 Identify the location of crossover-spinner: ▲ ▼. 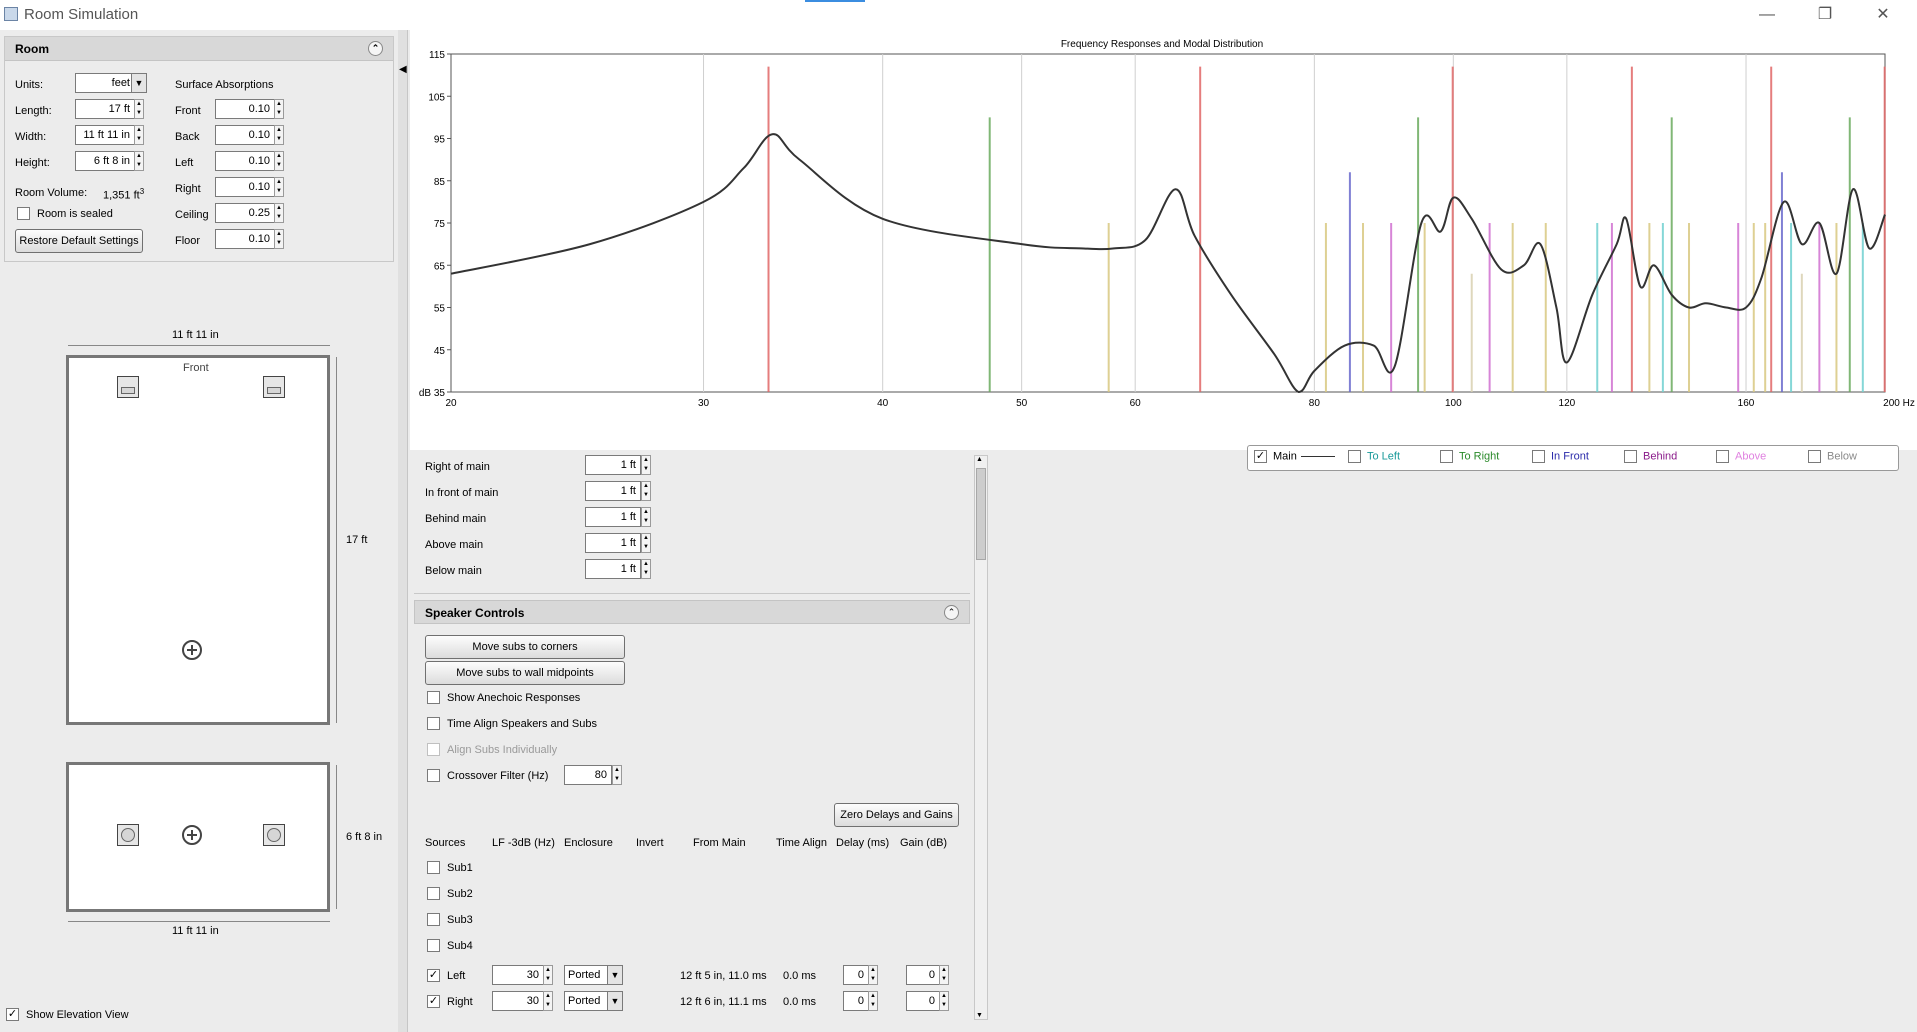
(617, 775).